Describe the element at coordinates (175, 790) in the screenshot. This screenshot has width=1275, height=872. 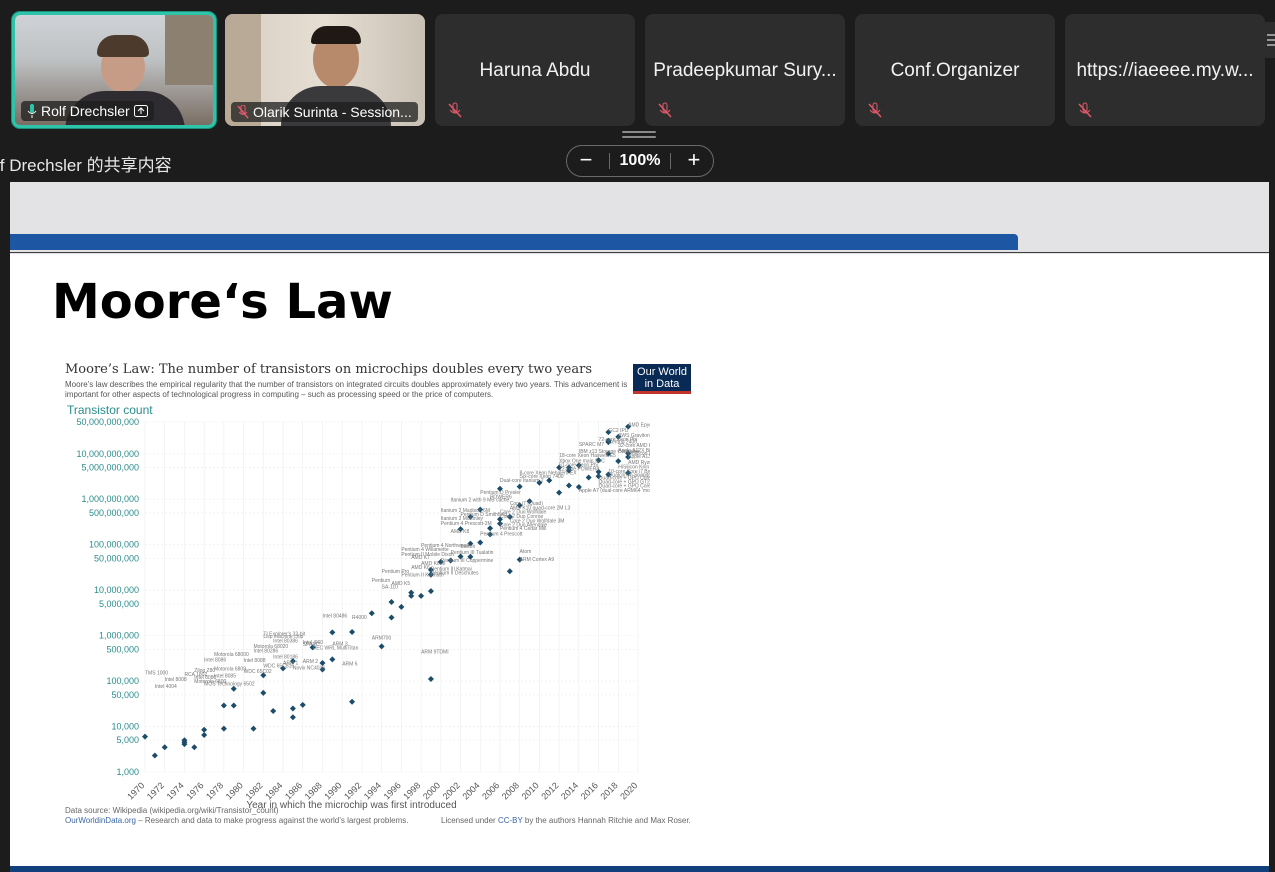
I see `x-tick-label: 1974` at that location.